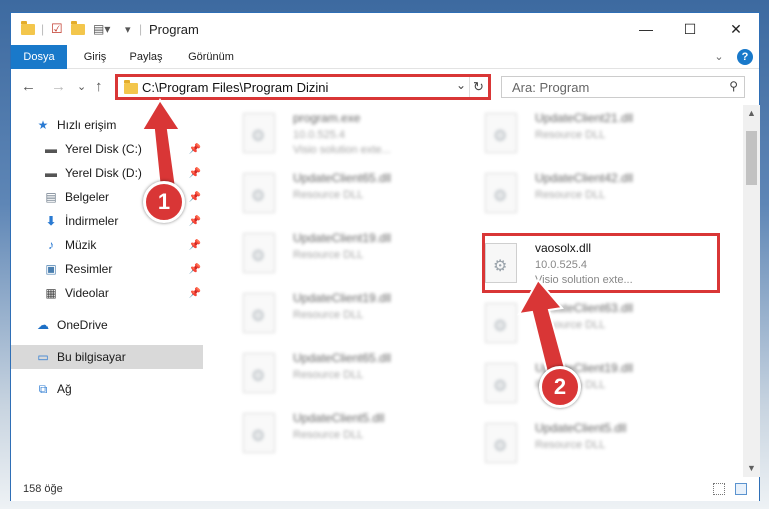 The image size is (769, 509). Describe the element at coordinates (103, 173) in the screenshot. I see `sidebar-item-label: Yerel Disk (D:)` at that location.